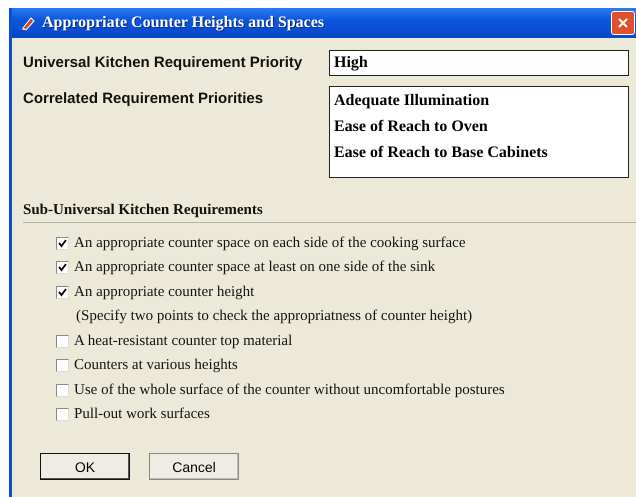 This screenshot has height=497, width=636. Describe the element at coordinates (412, 101) in the screenshot. I see `list-item: Adequate Illumination` at that location.